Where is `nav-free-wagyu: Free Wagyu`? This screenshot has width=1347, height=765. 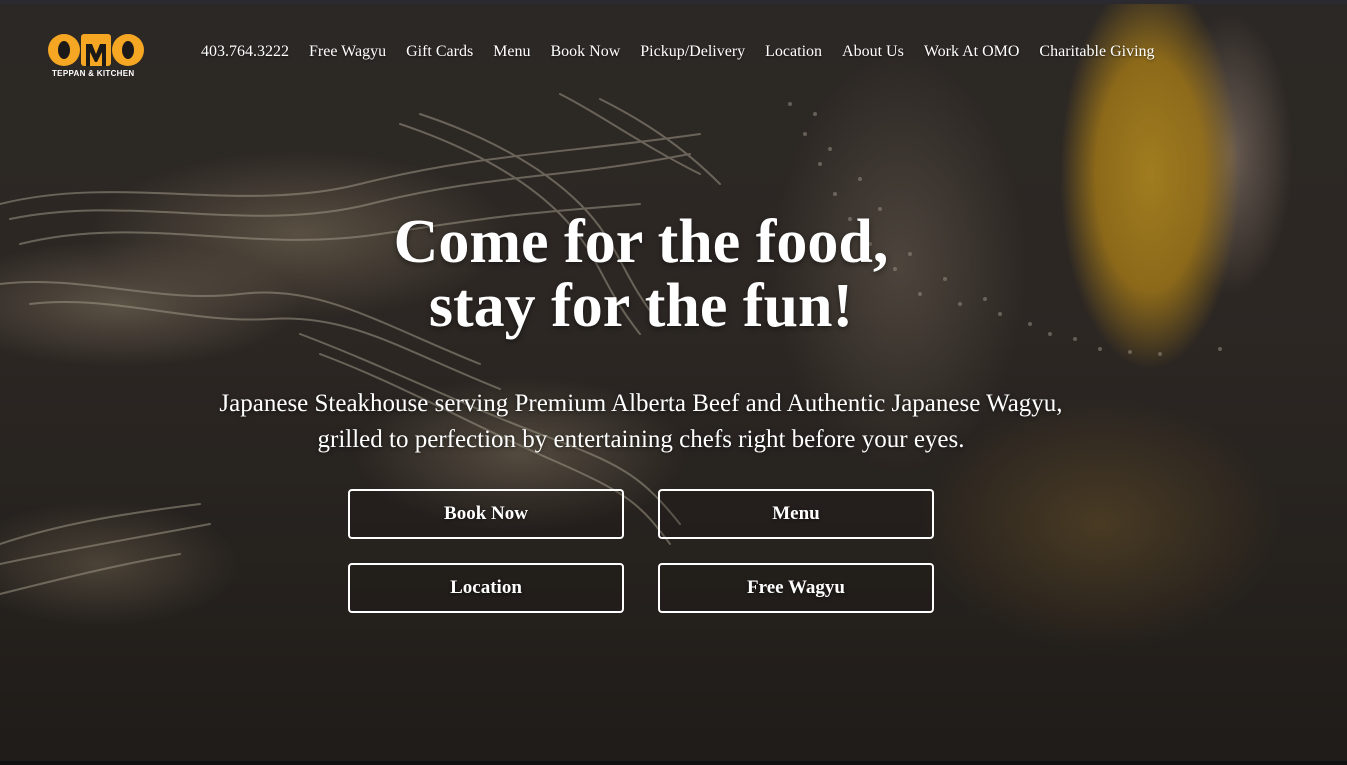 nav-free-wagyu: Free Wagyu is located at coordinates (347, 52).